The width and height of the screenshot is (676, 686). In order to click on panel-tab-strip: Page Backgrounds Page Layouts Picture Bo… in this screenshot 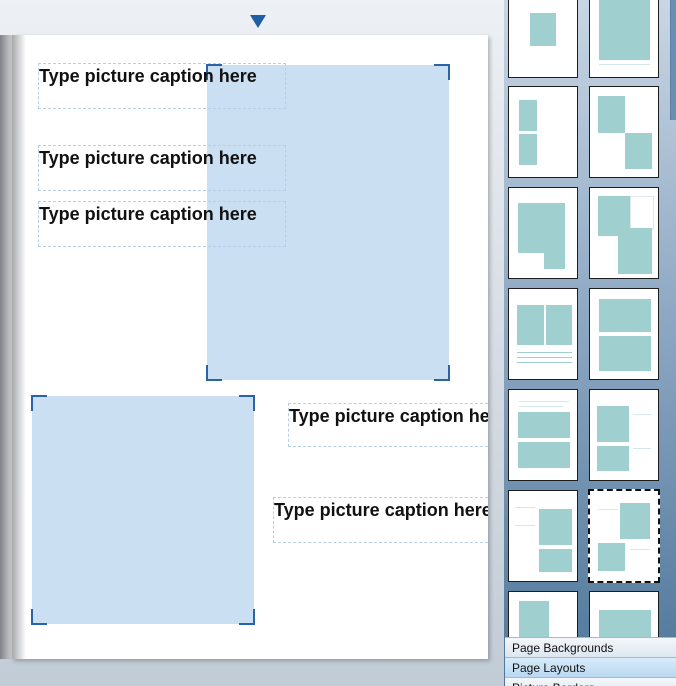, I will do `click(590, 661)`.